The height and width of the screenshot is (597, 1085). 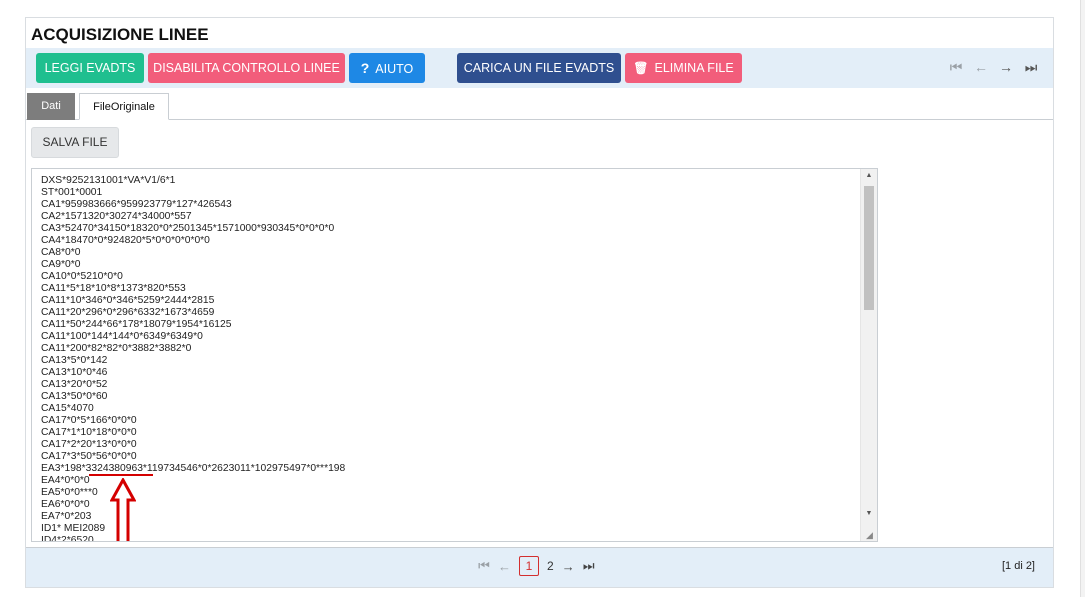 I want to click on file-line: CA13*10*0*46, so click(x=74, y=372).